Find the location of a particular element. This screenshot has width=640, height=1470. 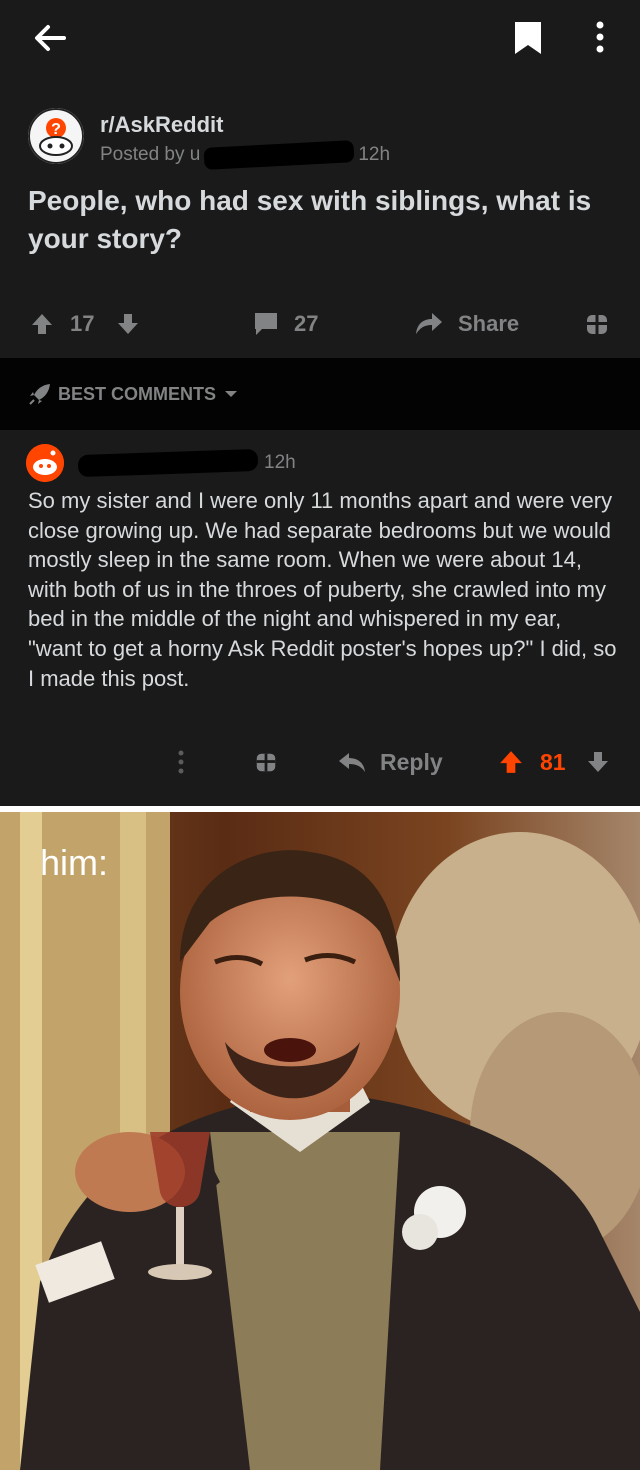

subreddit-name: r/AskReddit is located at coordinates (161, 125).